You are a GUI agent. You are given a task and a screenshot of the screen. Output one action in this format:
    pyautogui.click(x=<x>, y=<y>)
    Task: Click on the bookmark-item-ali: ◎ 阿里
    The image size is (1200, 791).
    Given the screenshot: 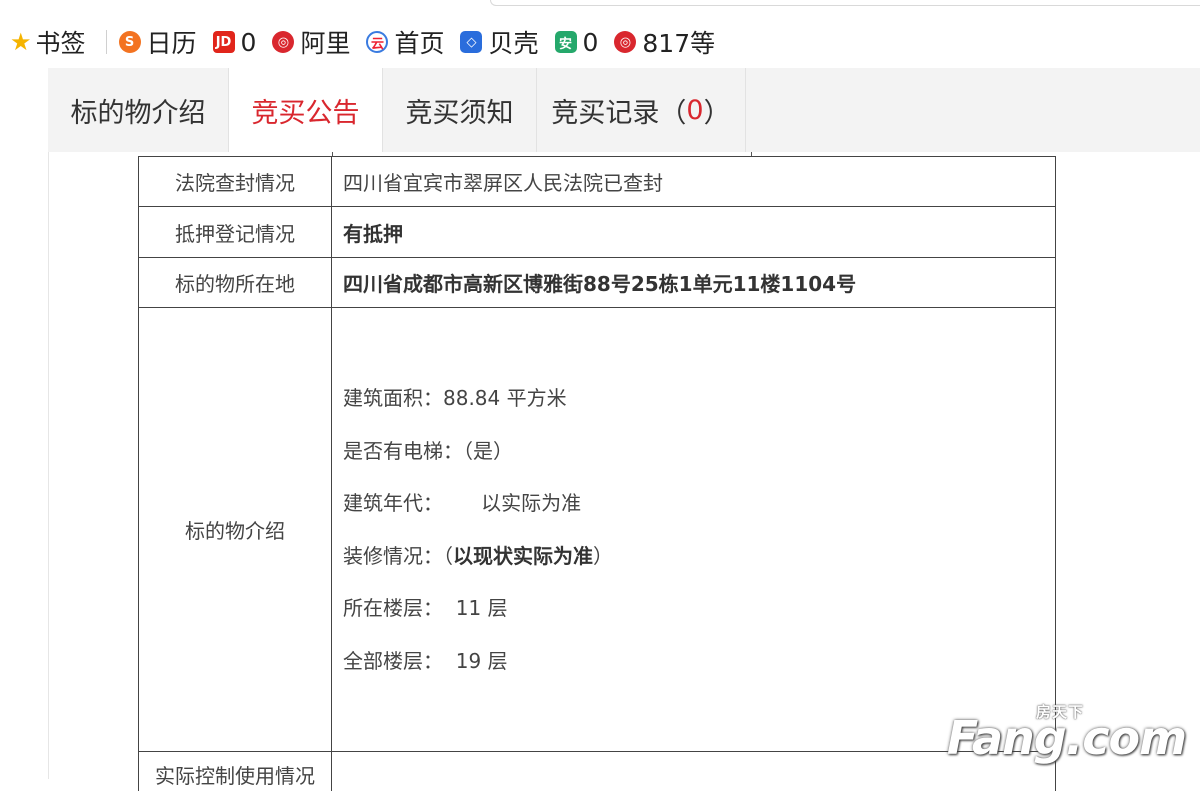 What is the action you would take?
    pyautogui.click(x=311, y=42)
    